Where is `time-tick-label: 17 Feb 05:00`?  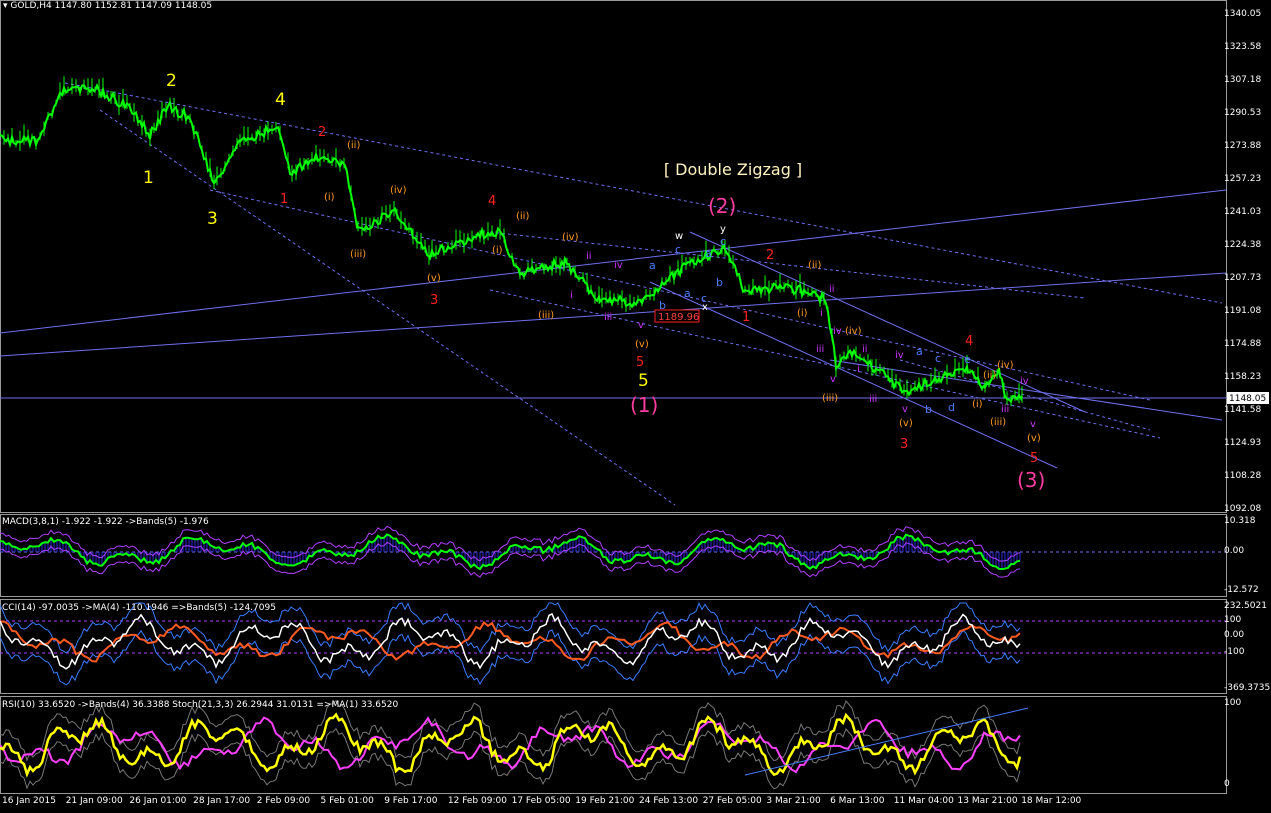
time-tick-label: 17 Feb 05:00 is located at coordinates (541, 801).